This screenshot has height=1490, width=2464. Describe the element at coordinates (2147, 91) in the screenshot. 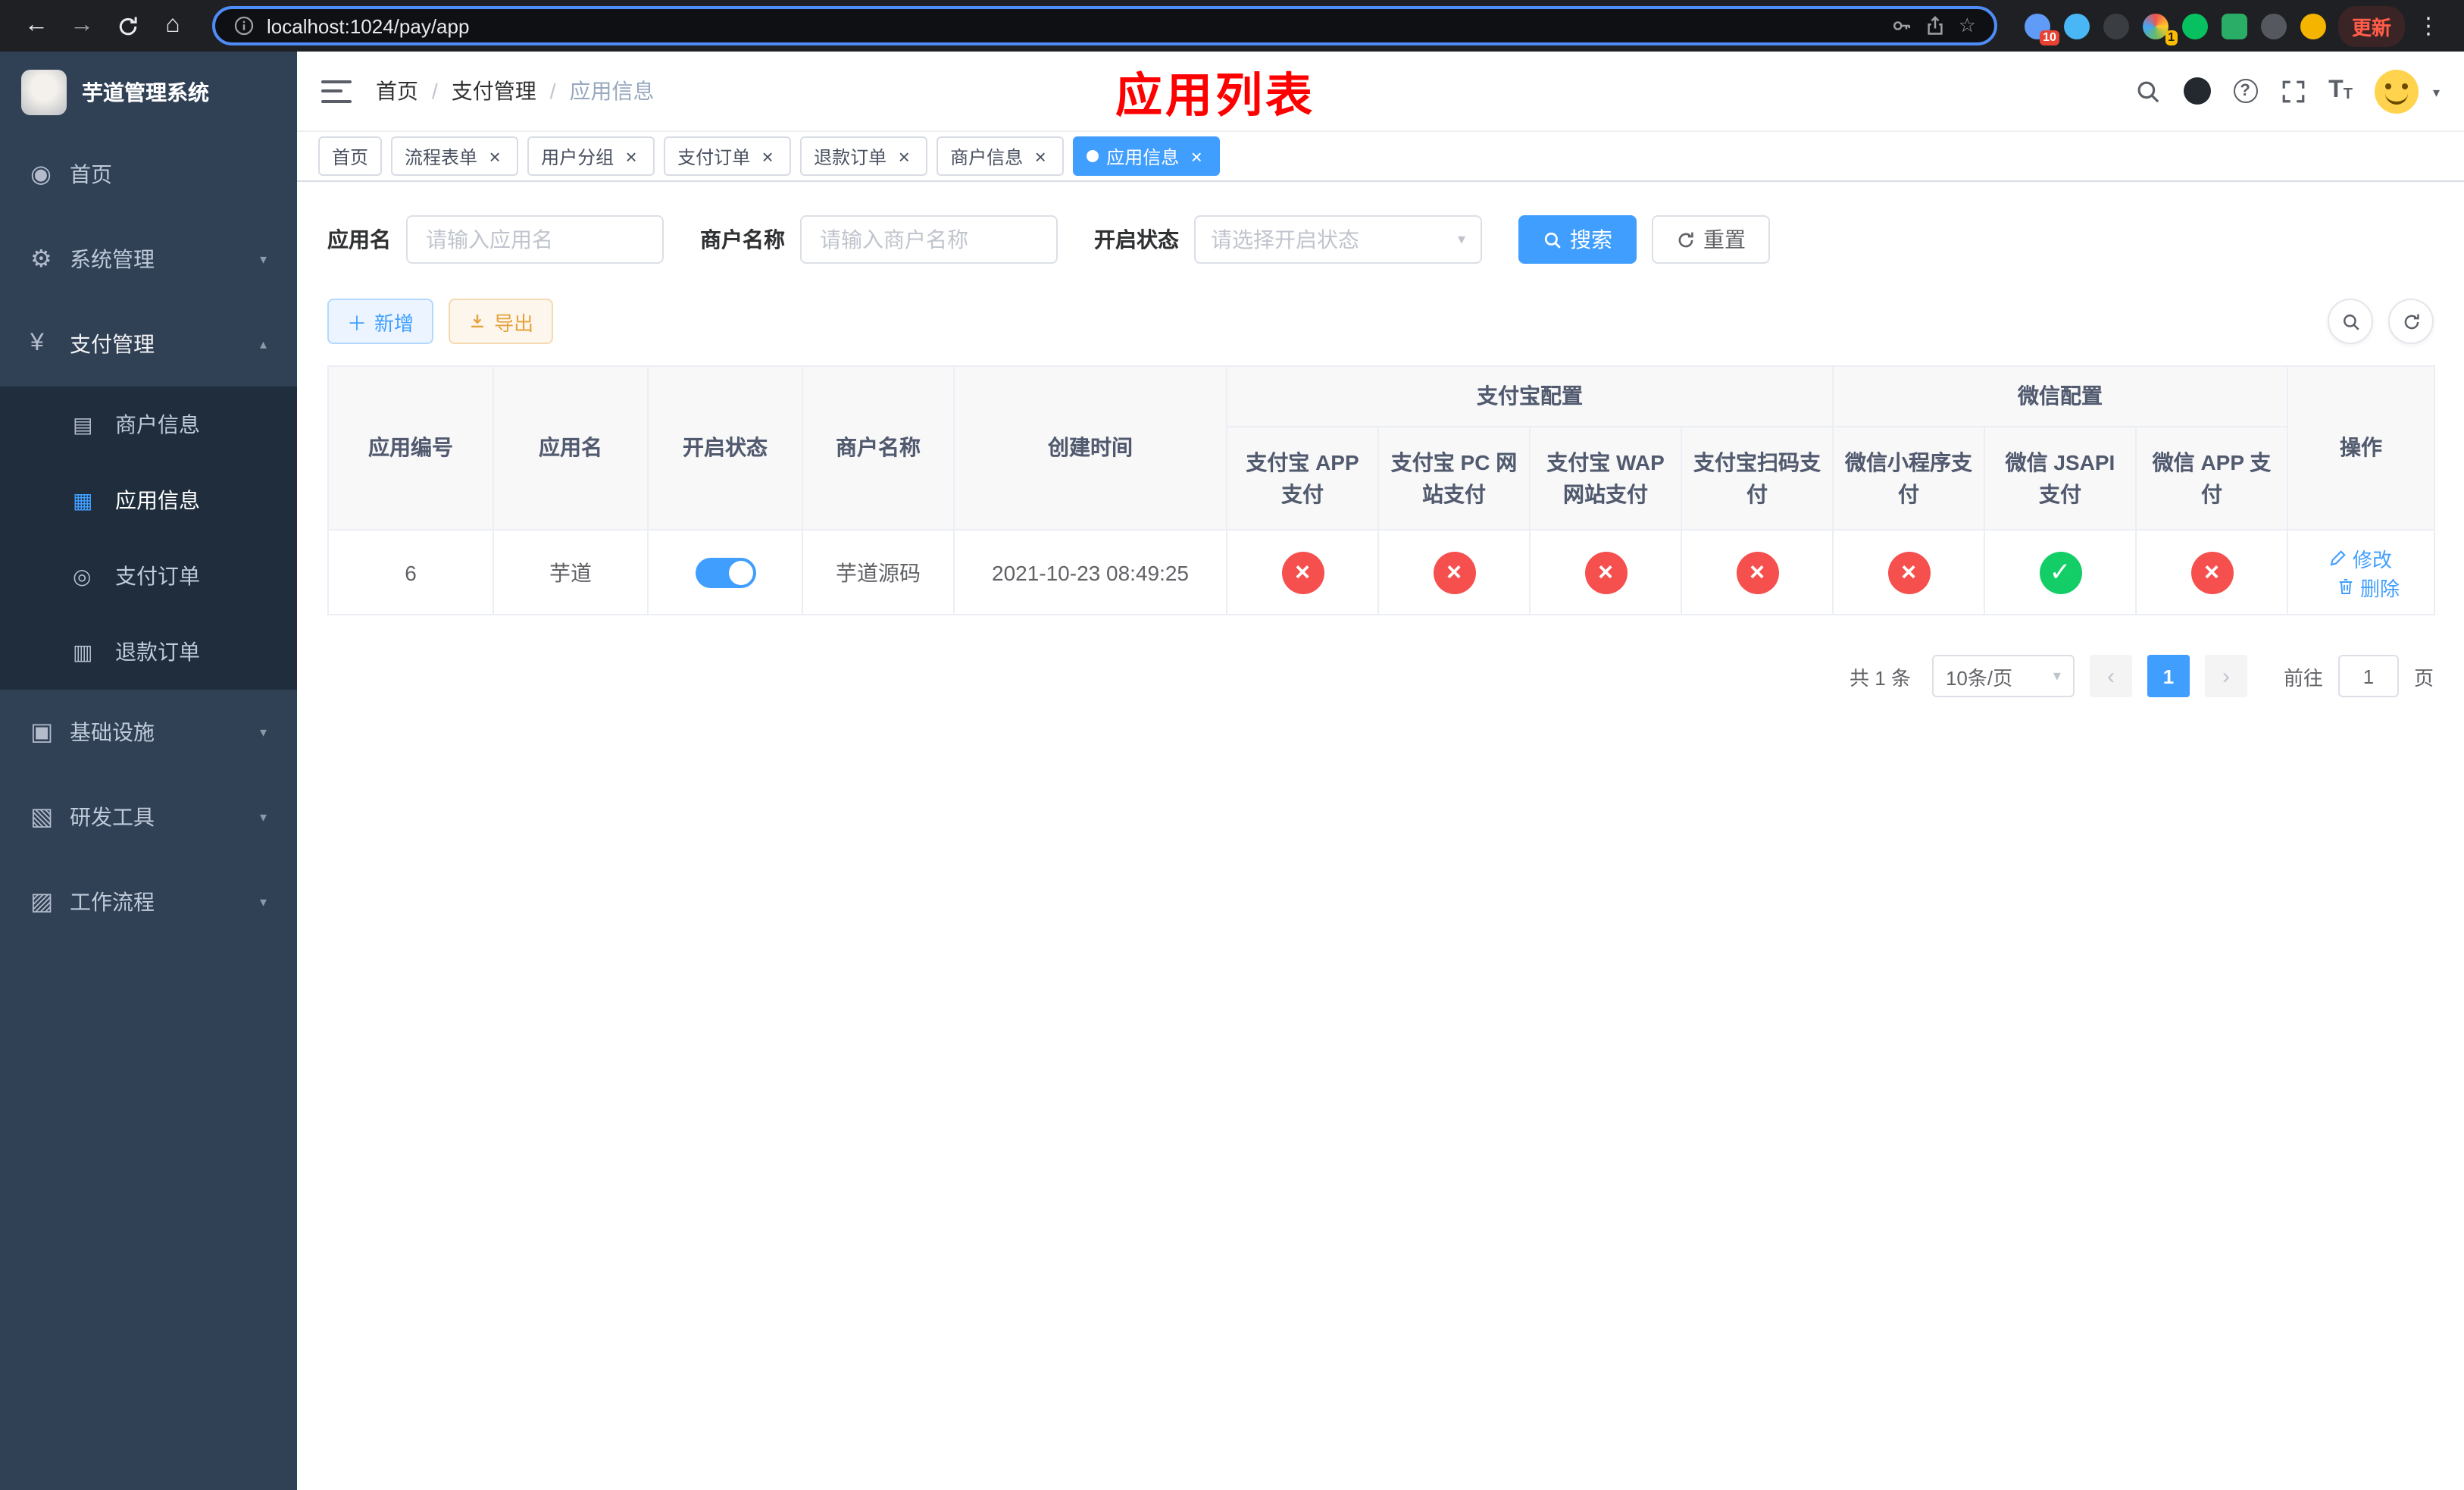

I see `search-icon` at that location.